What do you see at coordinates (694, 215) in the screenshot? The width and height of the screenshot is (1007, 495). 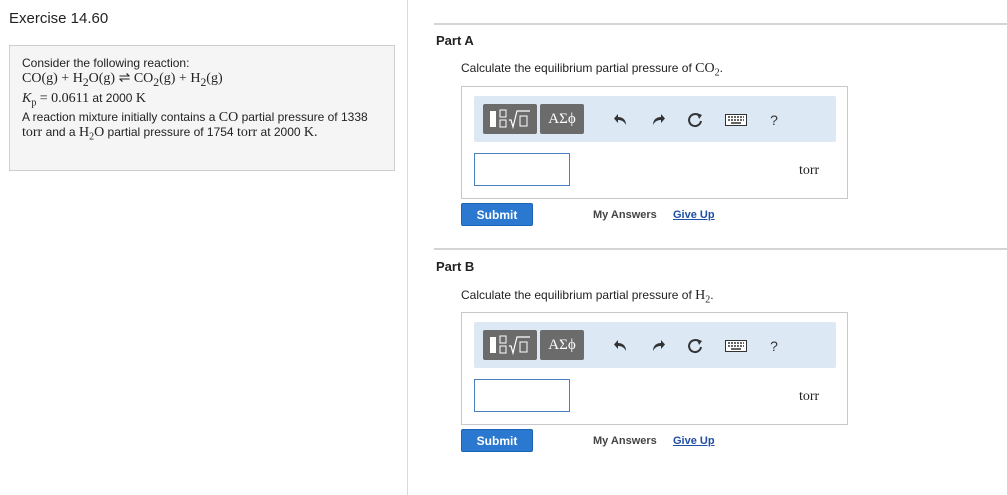 I see `part-a-give-up-link: Give Up` at bounding box center [694, 215].